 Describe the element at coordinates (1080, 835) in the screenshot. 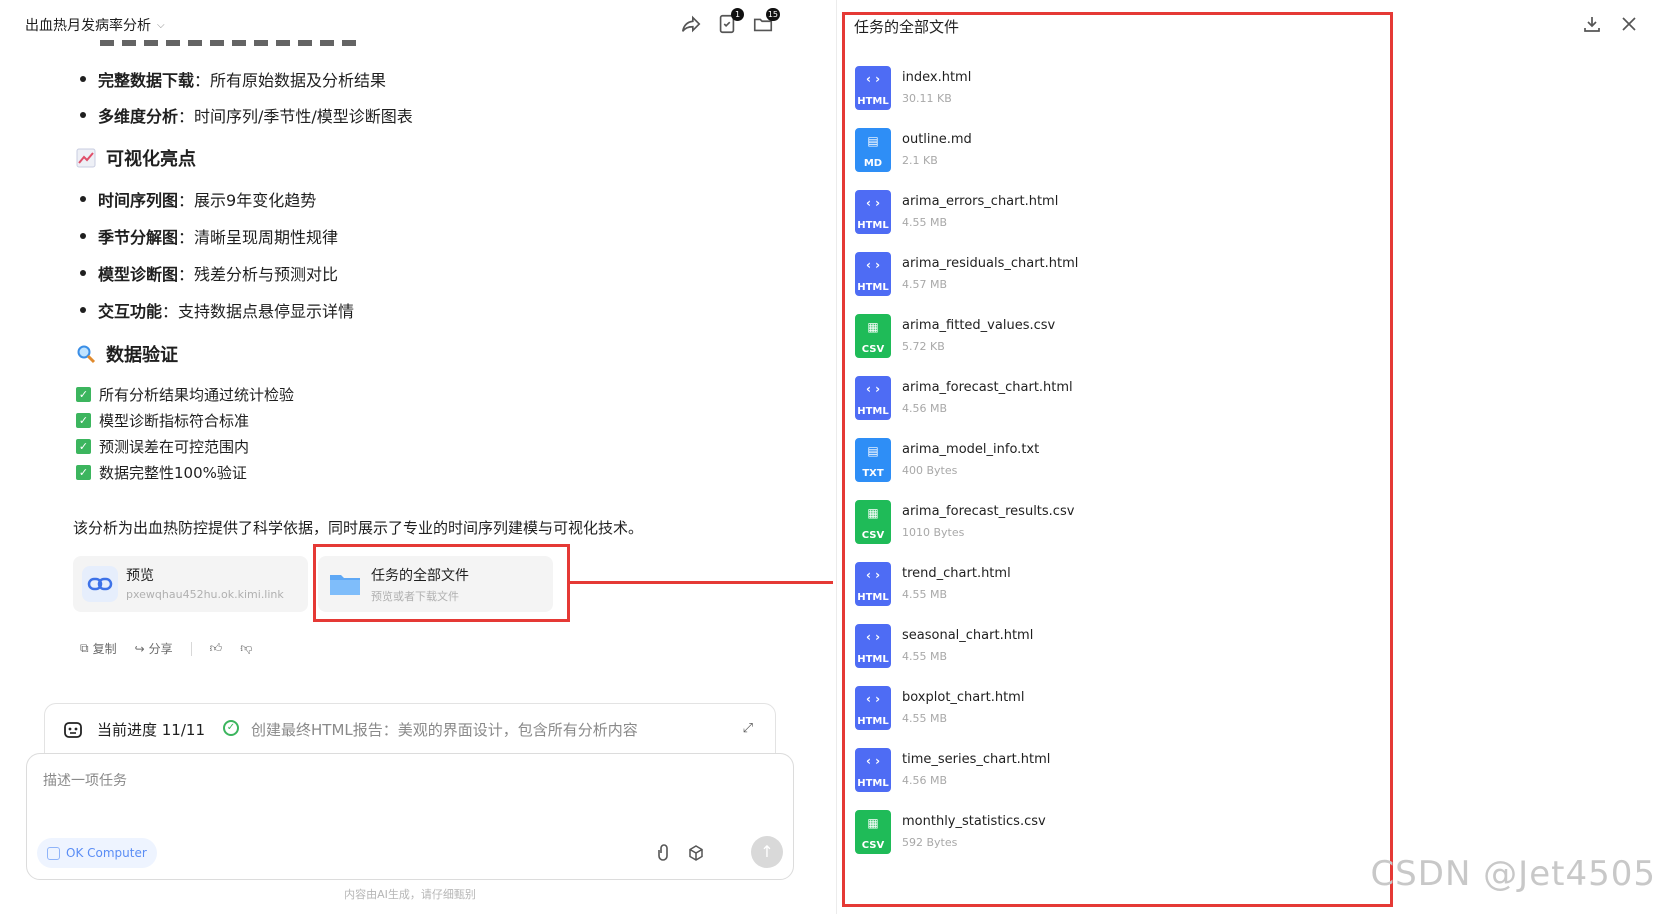

I see `file-row: ▦ CSV monthly_statistics.csv 592 Bytes` at that location.